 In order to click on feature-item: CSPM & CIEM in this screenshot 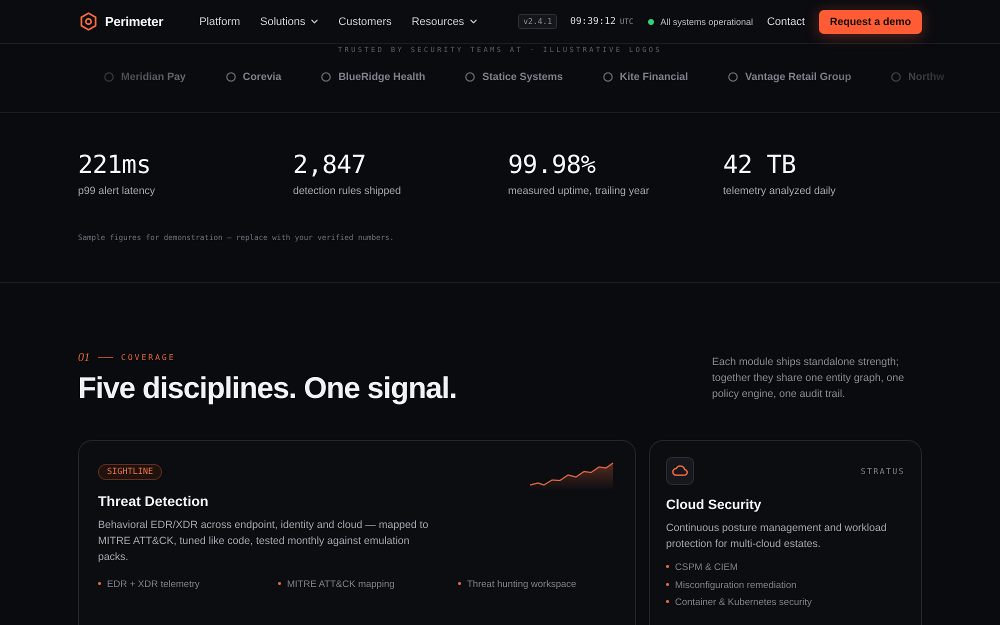, I will do `click(706, 568)`.